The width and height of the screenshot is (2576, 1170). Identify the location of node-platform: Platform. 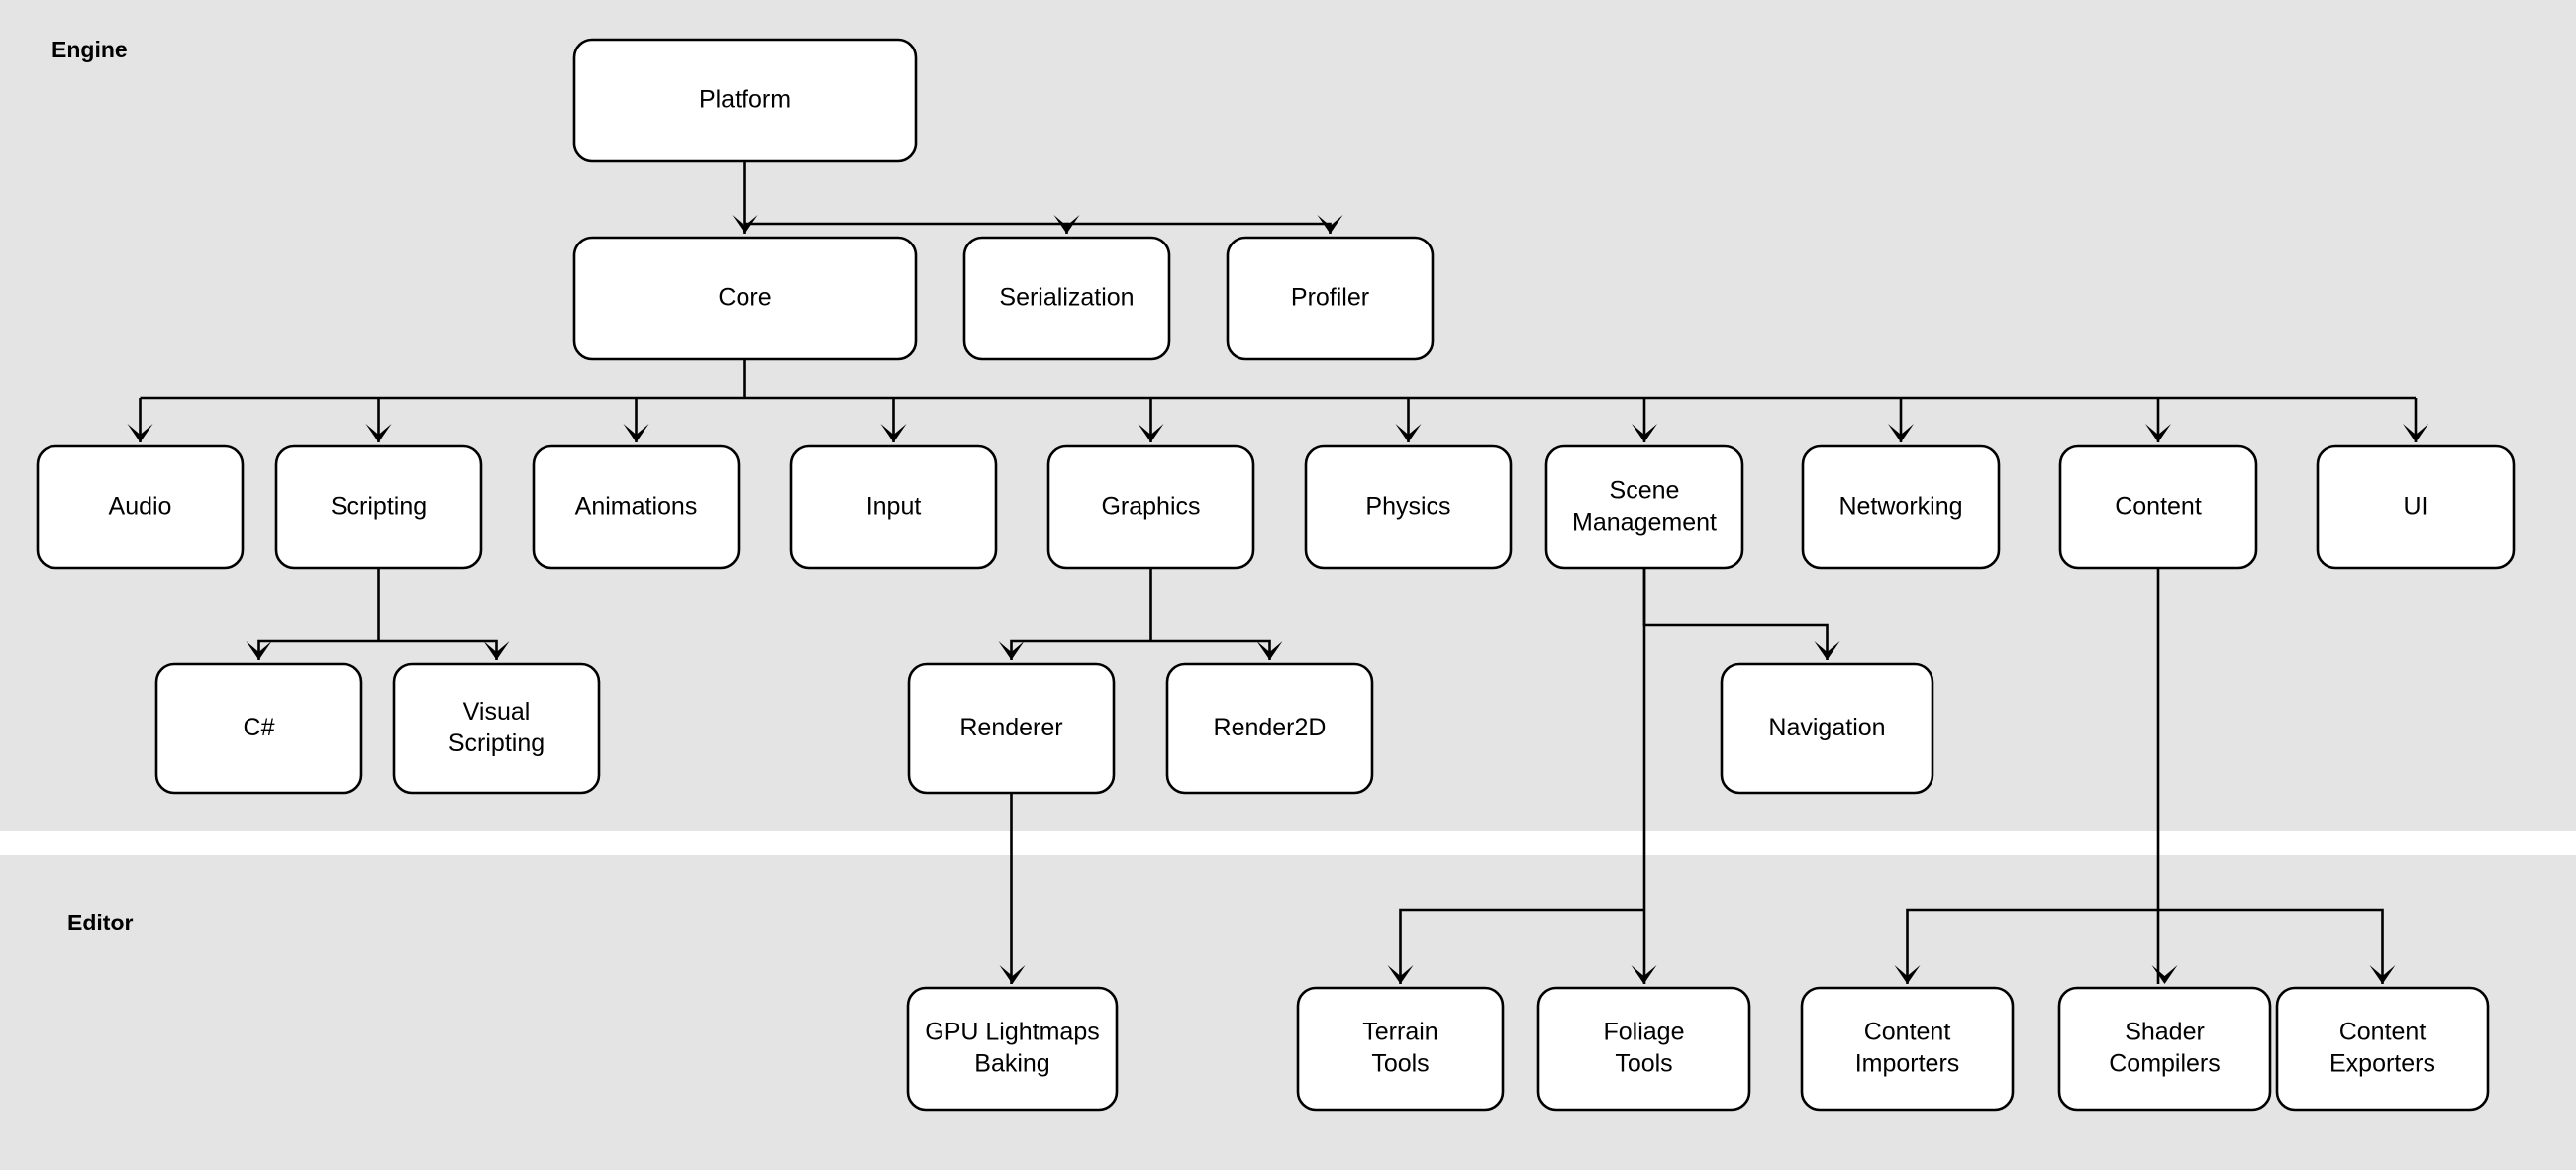
(745, 100).